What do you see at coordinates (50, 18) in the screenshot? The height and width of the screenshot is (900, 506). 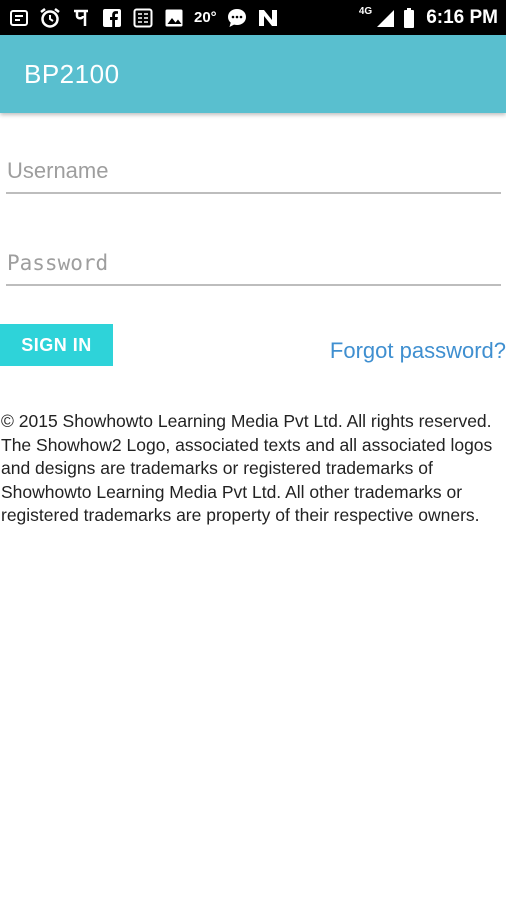 I see `alarm-icon` at bounding box center [50, 18].